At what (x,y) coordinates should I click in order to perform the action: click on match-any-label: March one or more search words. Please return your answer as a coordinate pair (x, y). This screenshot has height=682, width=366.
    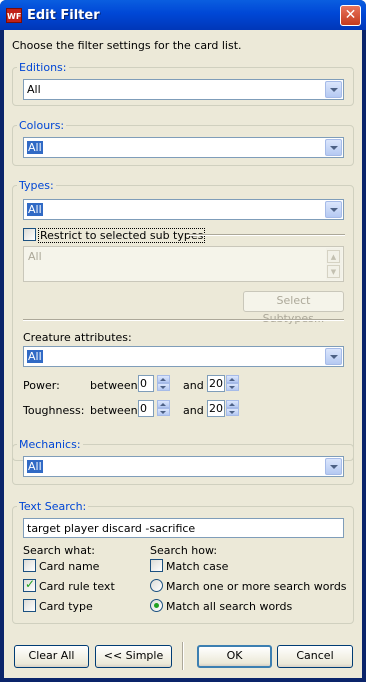
    Looking at the image, I should click on (256, 586).